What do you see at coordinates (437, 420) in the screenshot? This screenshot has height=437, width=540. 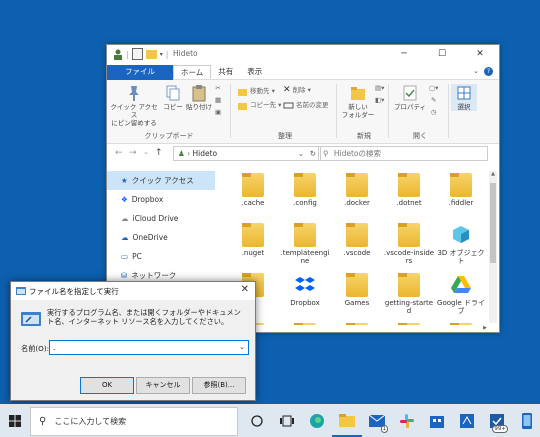 I see `store-icon` at bounding box center [437, 420].